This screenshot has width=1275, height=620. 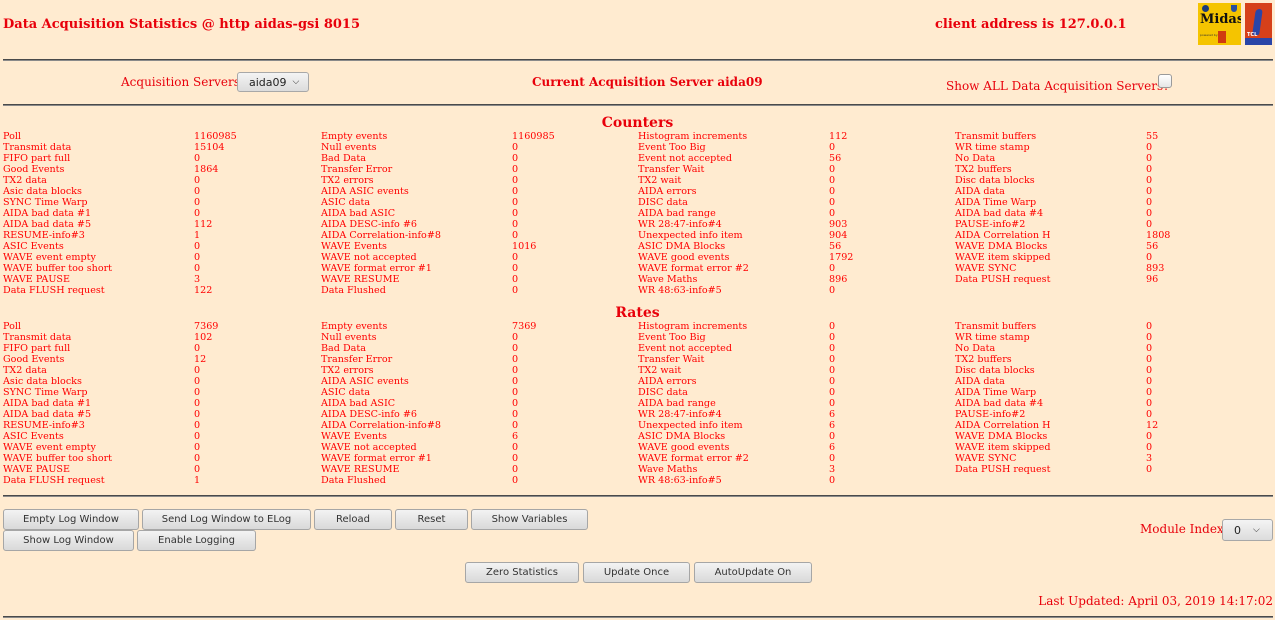 I want to click on stat-label: Transfer Wait, so click(x=671, y=169).